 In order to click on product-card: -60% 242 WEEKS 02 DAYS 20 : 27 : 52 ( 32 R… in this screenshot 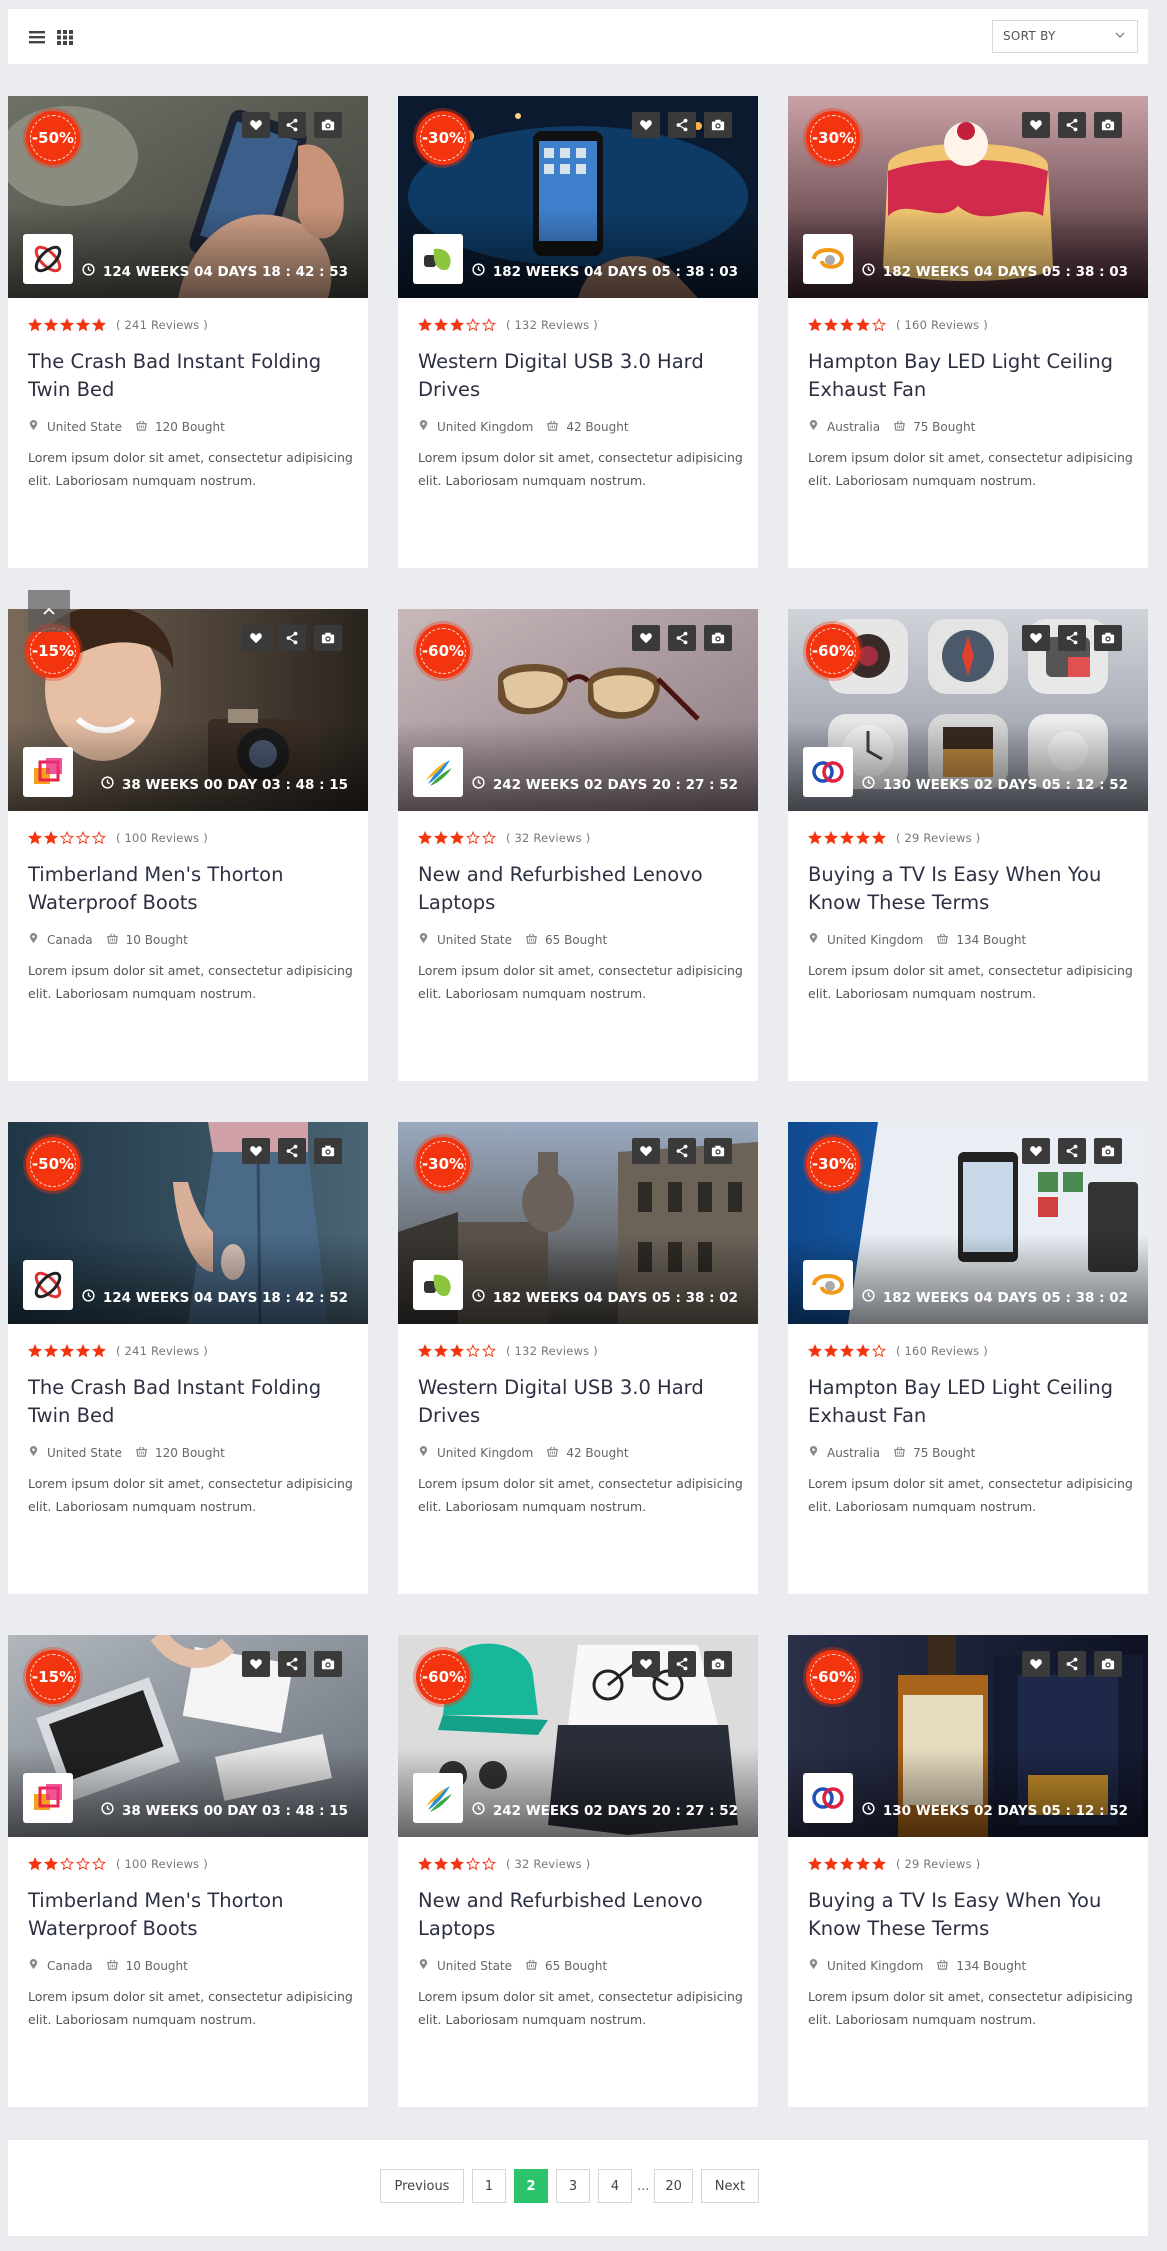, I will do `click(578, 1871)`.